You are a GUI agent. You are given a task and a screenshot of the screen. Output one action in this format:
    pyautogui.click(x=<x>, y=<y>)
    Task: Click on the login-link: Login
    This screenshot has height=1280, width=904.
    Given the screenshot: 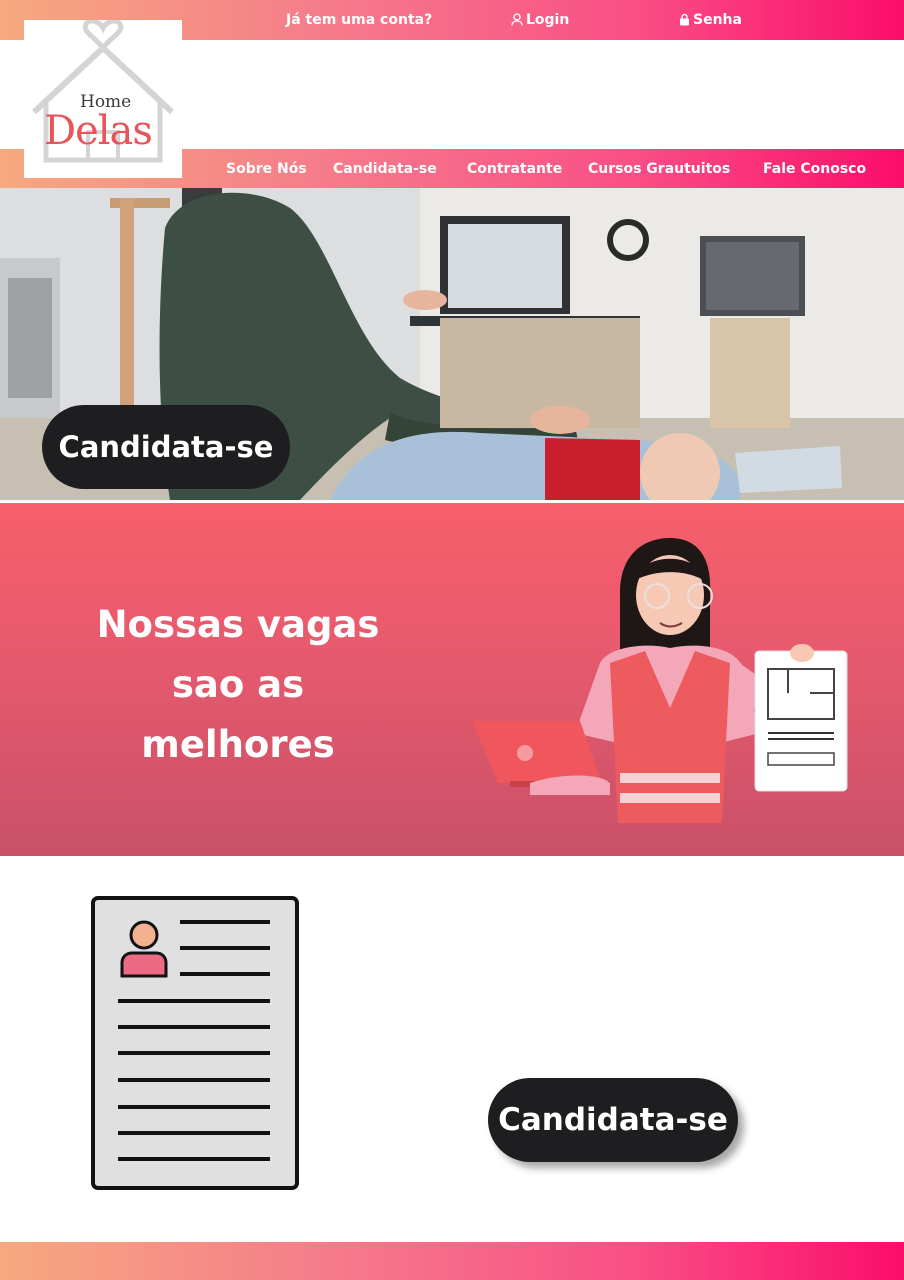 What is the action you would take?
    pyautogui.click(x=540, y=20)
    